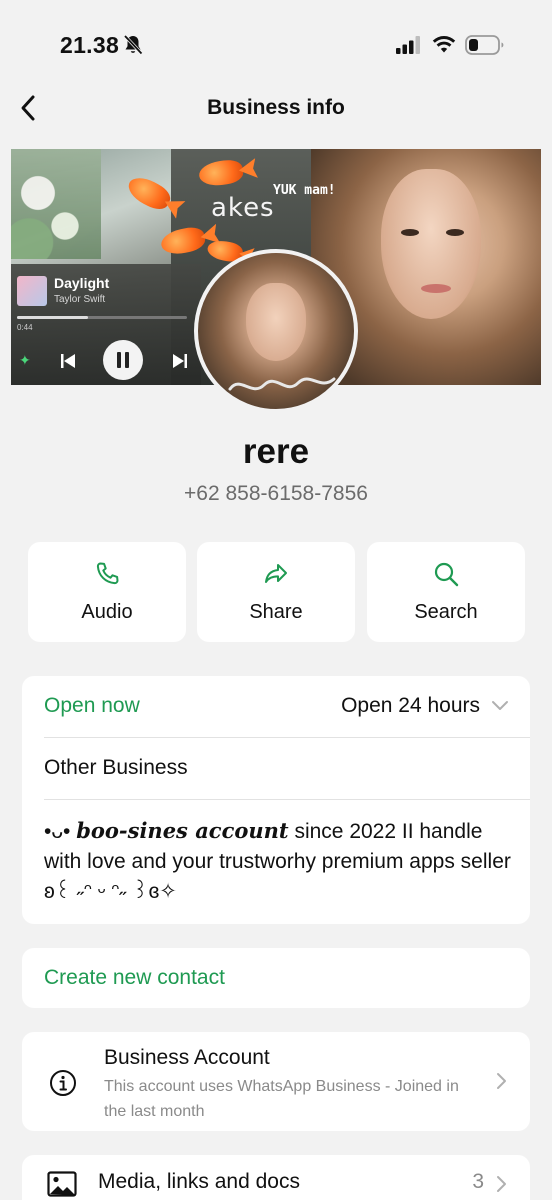 This screenshot has height=1200, width=552. What do you see at coordinates (282, 384) in the screenshot?
I see `scribble-decoration` at bounding box center [282, 384].